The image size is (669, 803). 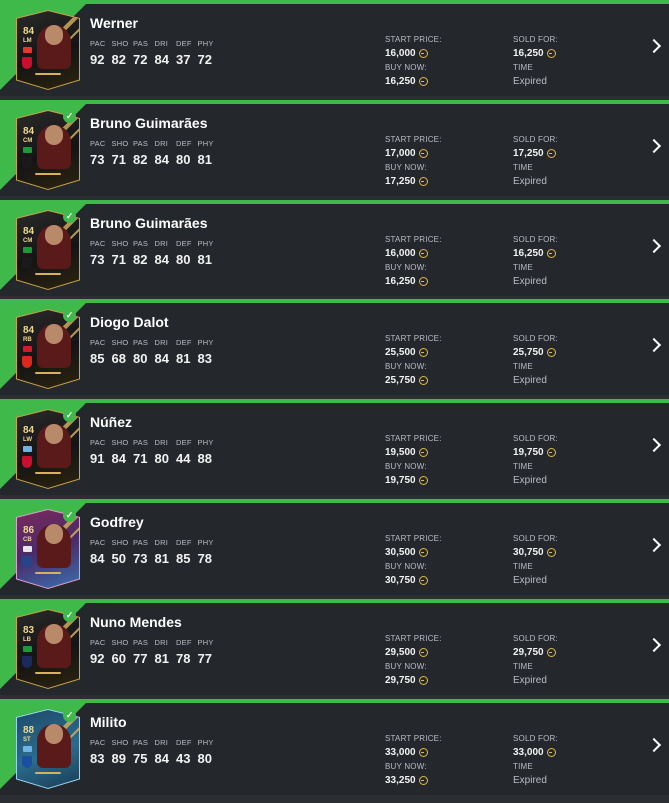 What do you see at coordinates (27, 540) in the screenshot?
I see `card-position: CB` at bounding box center [27, 540].